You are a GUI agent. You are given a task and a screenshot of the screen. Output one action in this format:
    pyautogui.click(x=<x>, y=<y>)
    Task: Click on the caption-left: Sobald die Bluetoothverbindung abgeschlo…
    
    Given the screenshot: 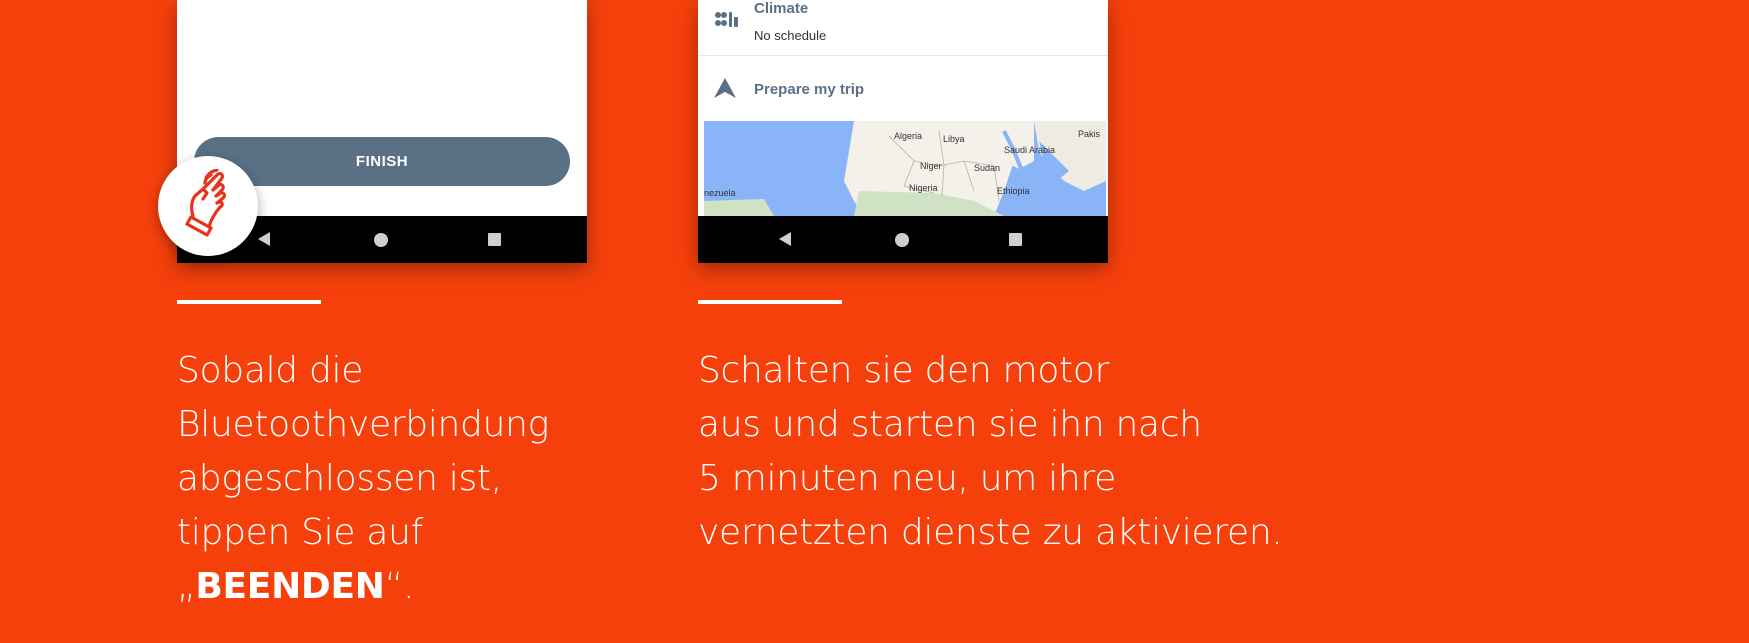 What is the action you would take?
    pyautogui.click(x=387, y=479)
    